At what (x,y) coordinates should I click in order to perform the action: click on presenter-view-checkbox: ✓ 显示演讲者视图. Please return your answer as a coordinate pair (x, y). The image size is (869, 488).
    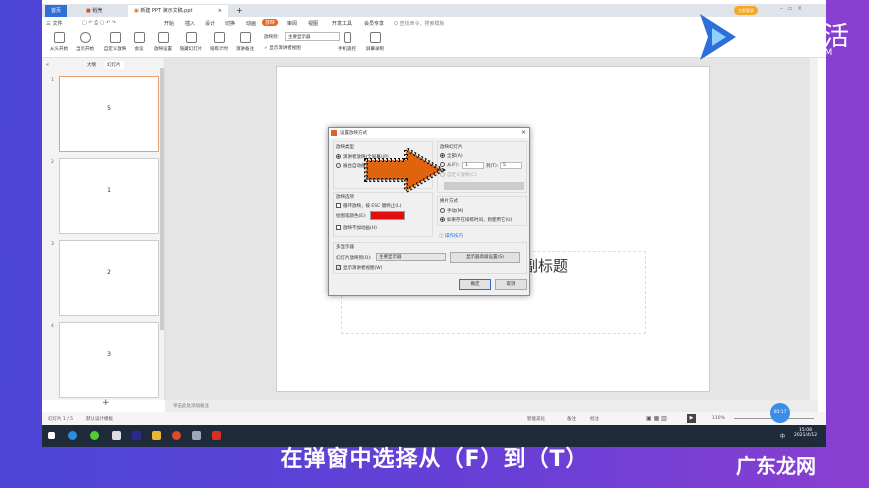
    Looking at the image, I should click on (282, 48).